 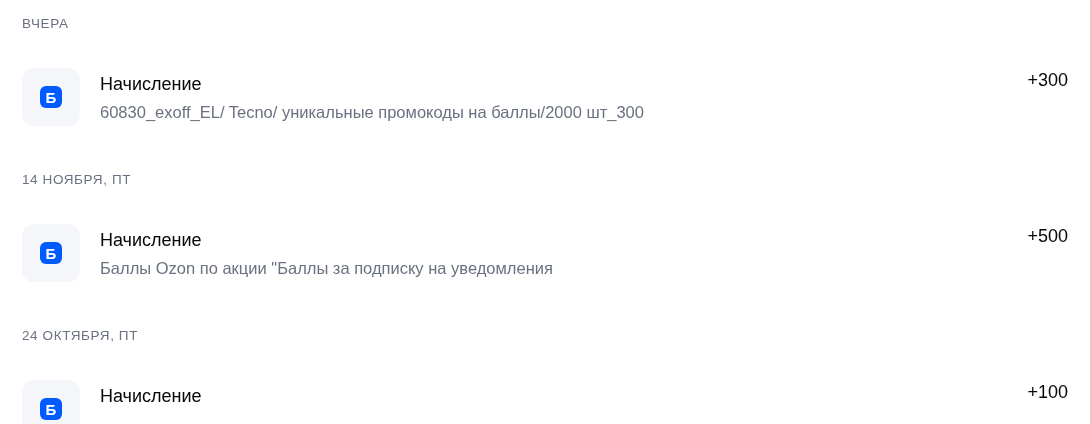 What do you see at coordinates (372, 112) in the screenshot?
I see `operation-description: 60830_exoff_EL/ Tecno/ уникальные промокоды на баллы/2000 шт_300` at bounding box center [372, 112].